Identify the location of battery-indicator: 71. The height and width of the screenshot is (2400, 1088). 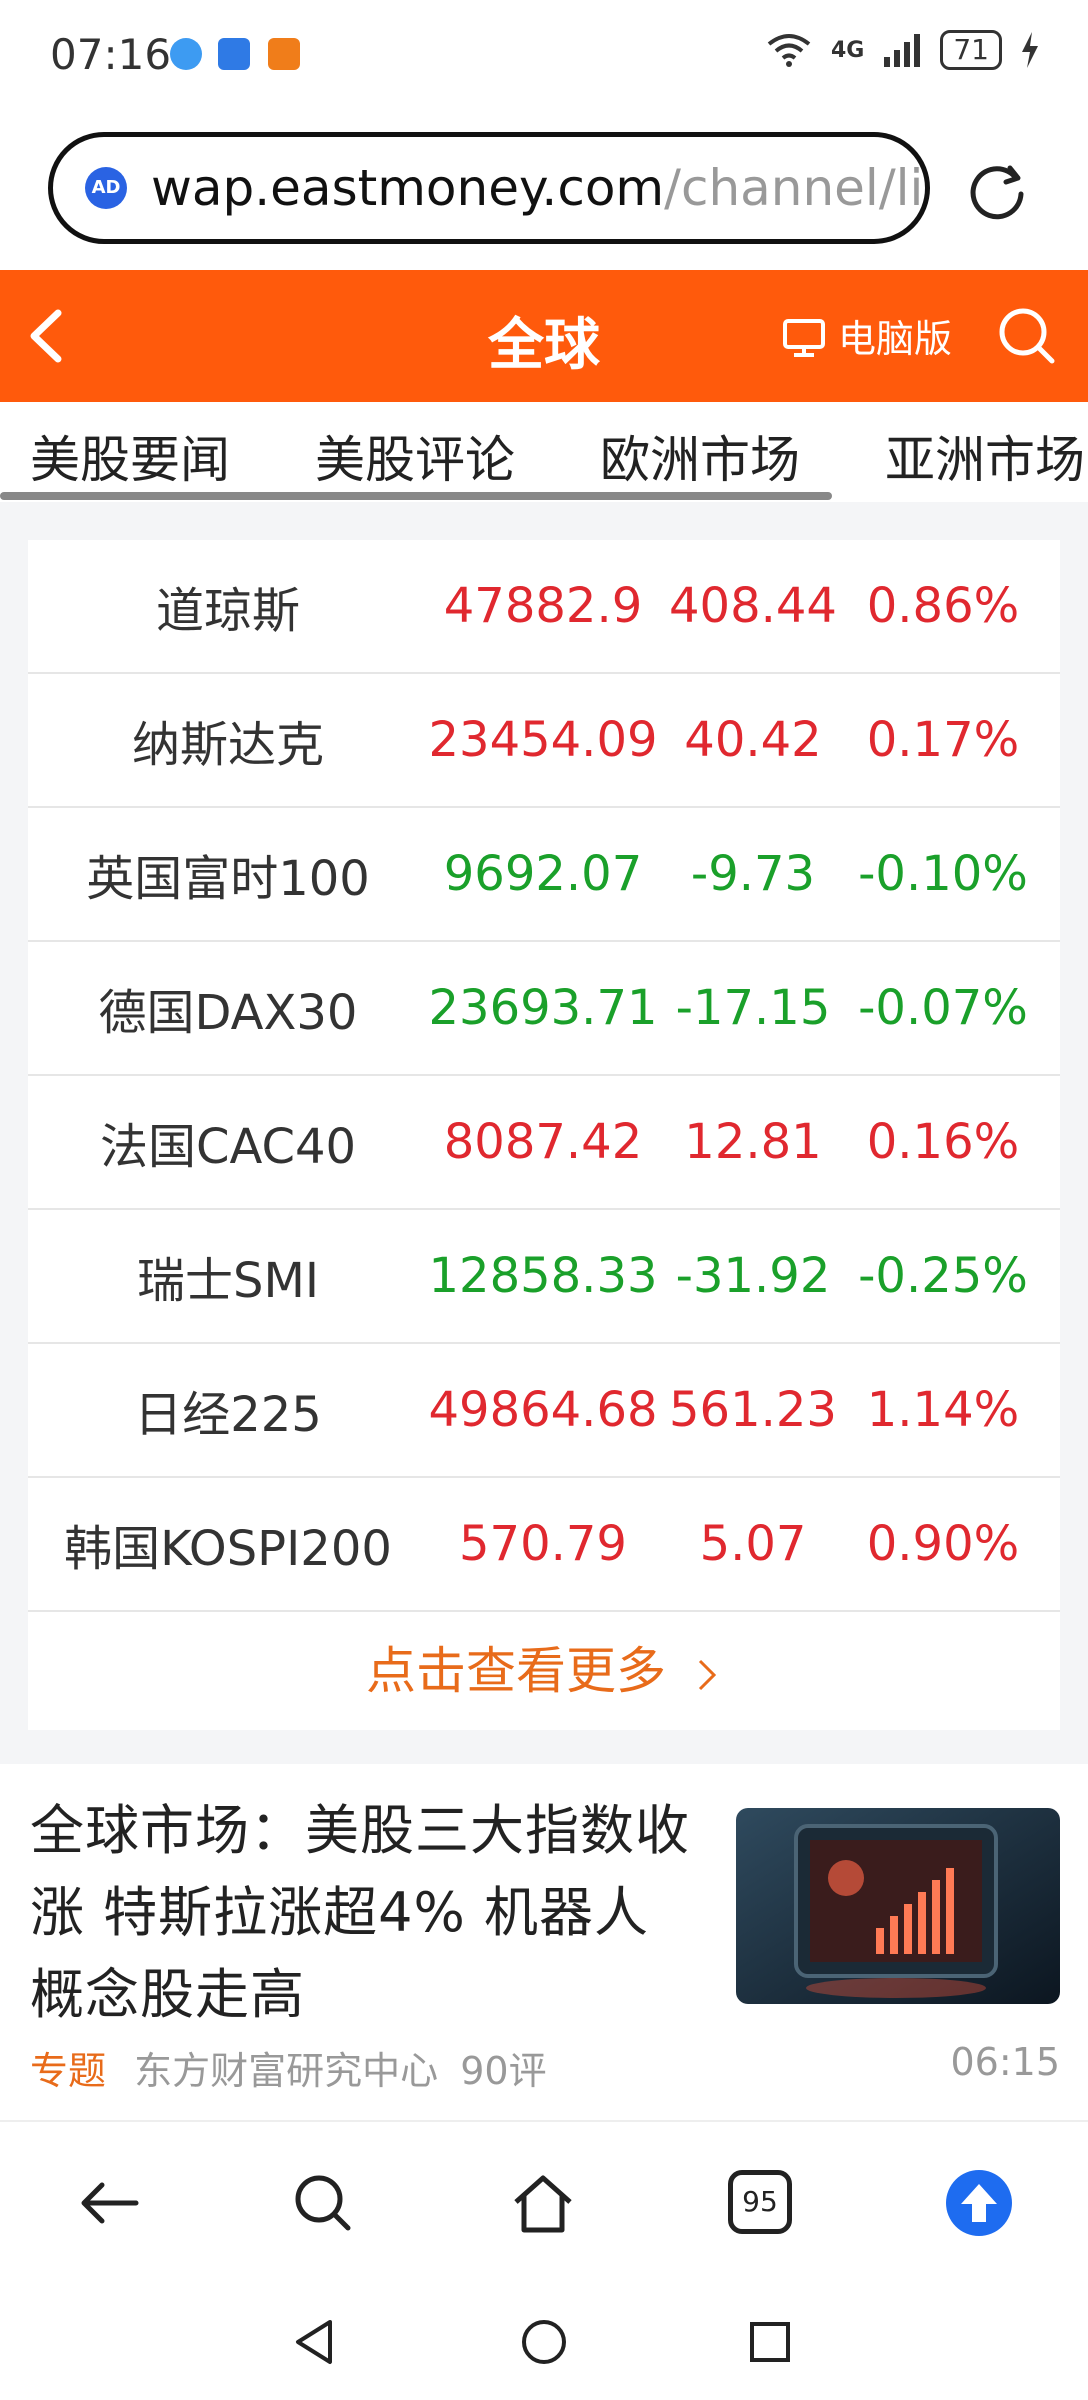
(971, 50).